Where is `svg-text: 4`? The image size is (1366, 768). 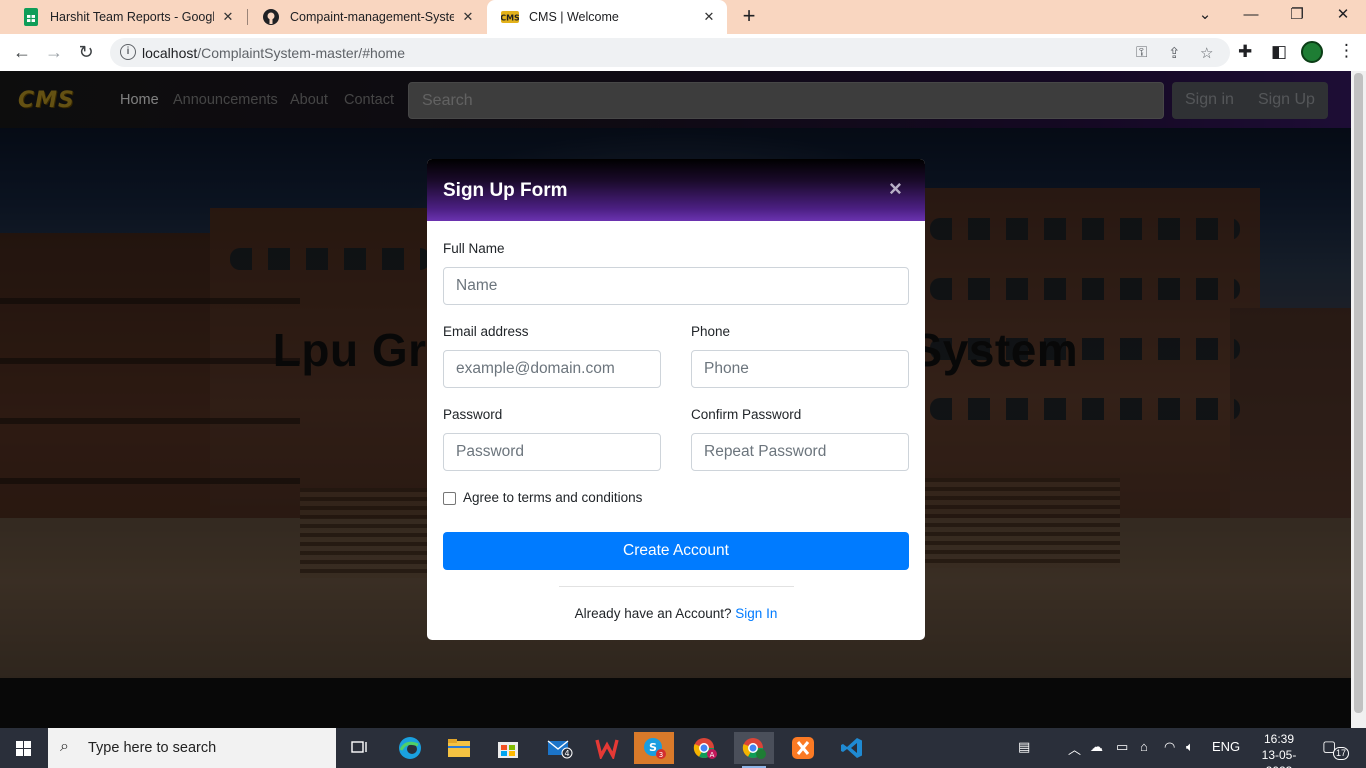 svg-text: 4 is located at coordinates (566, 753).